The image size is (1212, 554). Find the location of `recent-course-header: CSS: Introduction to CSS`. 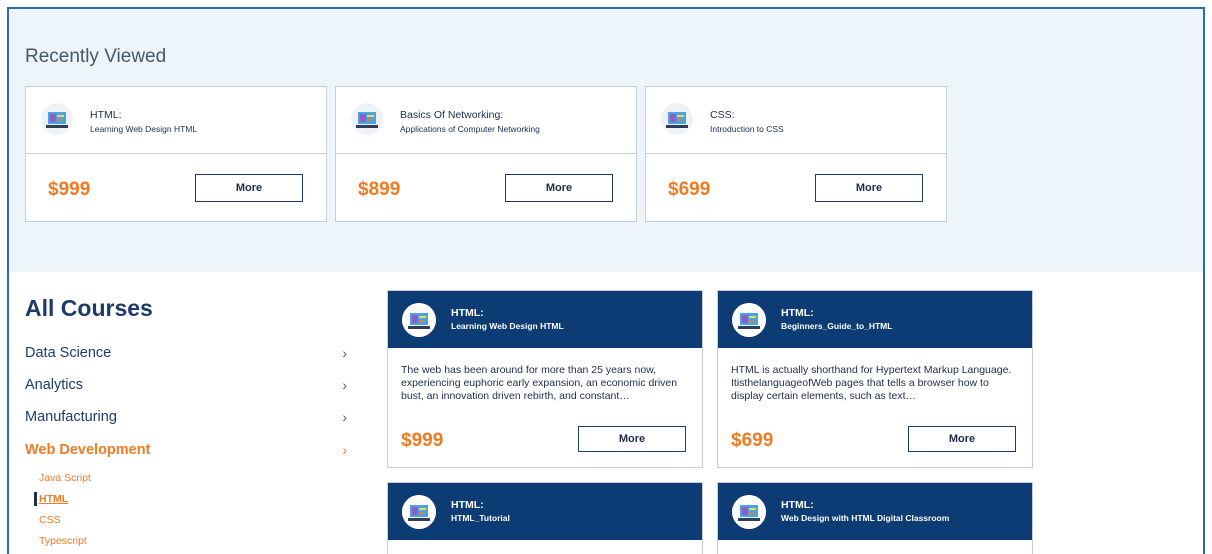

recent-course-header: CSS: Introduction to CSS is located at coordinates (796, 120).